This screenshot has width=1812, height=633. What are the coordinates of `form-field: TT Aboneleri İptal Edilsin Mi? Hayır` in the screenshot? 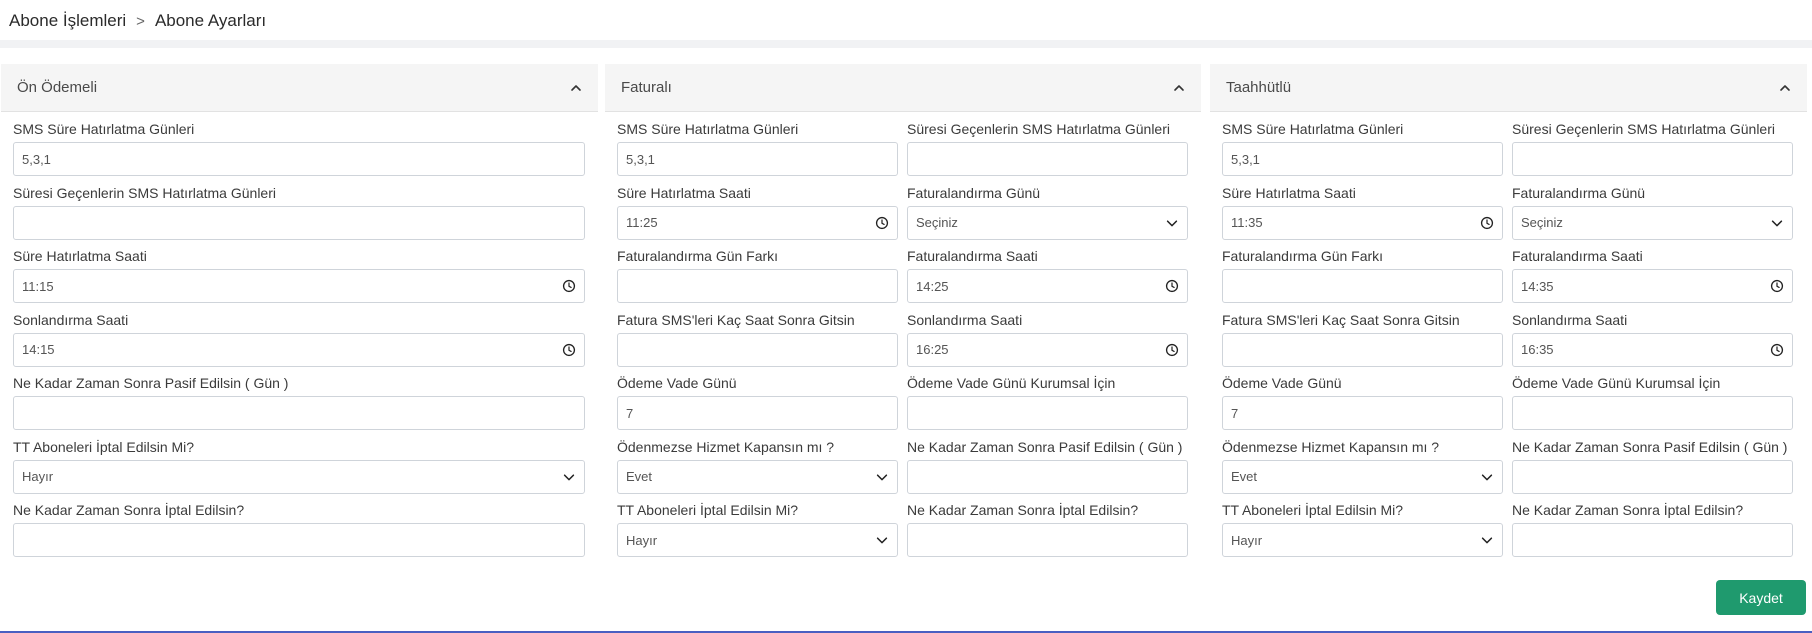 It's located at (299, 466).